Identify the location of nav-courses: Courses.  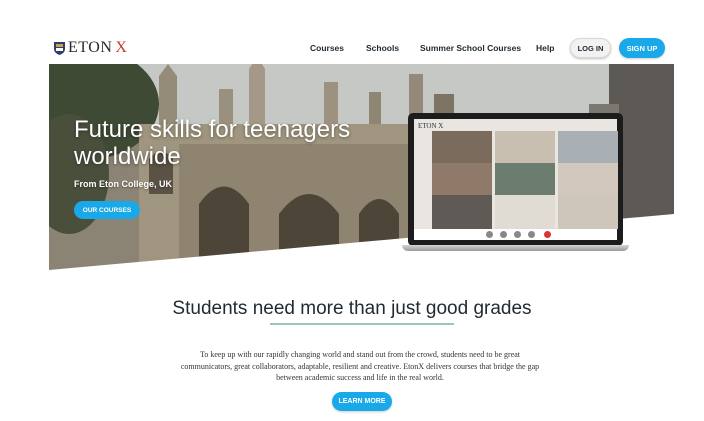
(327, 48).